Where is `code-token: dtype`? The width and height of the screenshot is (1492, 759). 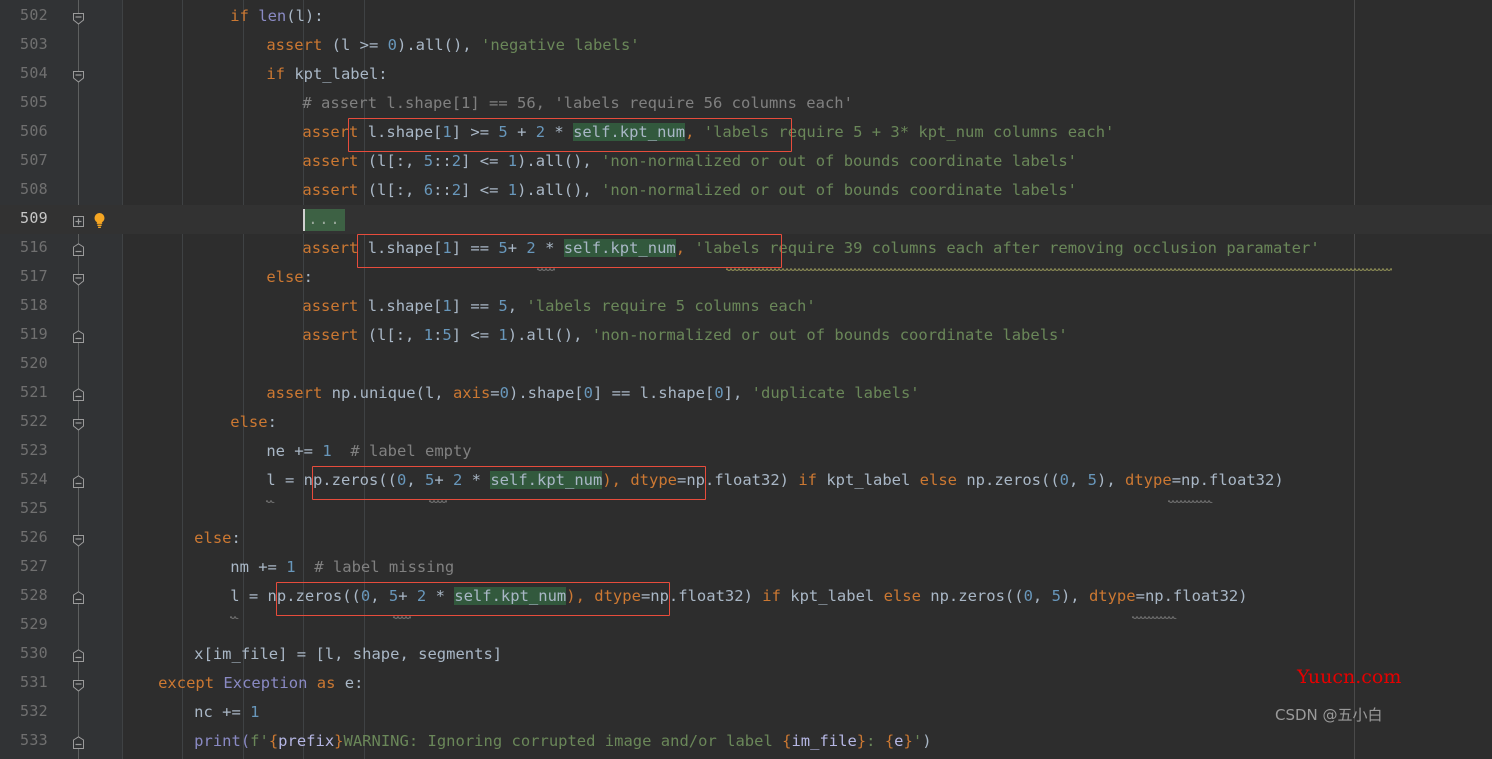
code-token: dtype is located at coordinates (617, 596).